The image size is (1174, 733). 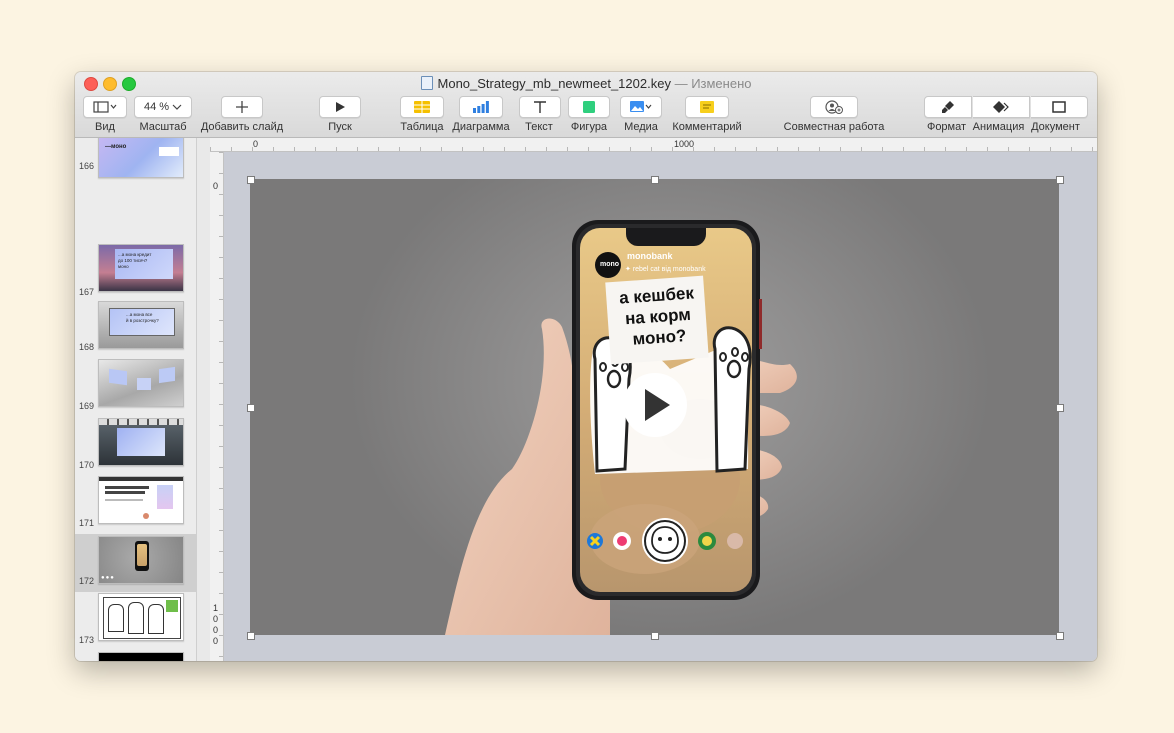 I want to click on shape: Фигура, so click(x=589, y=114).